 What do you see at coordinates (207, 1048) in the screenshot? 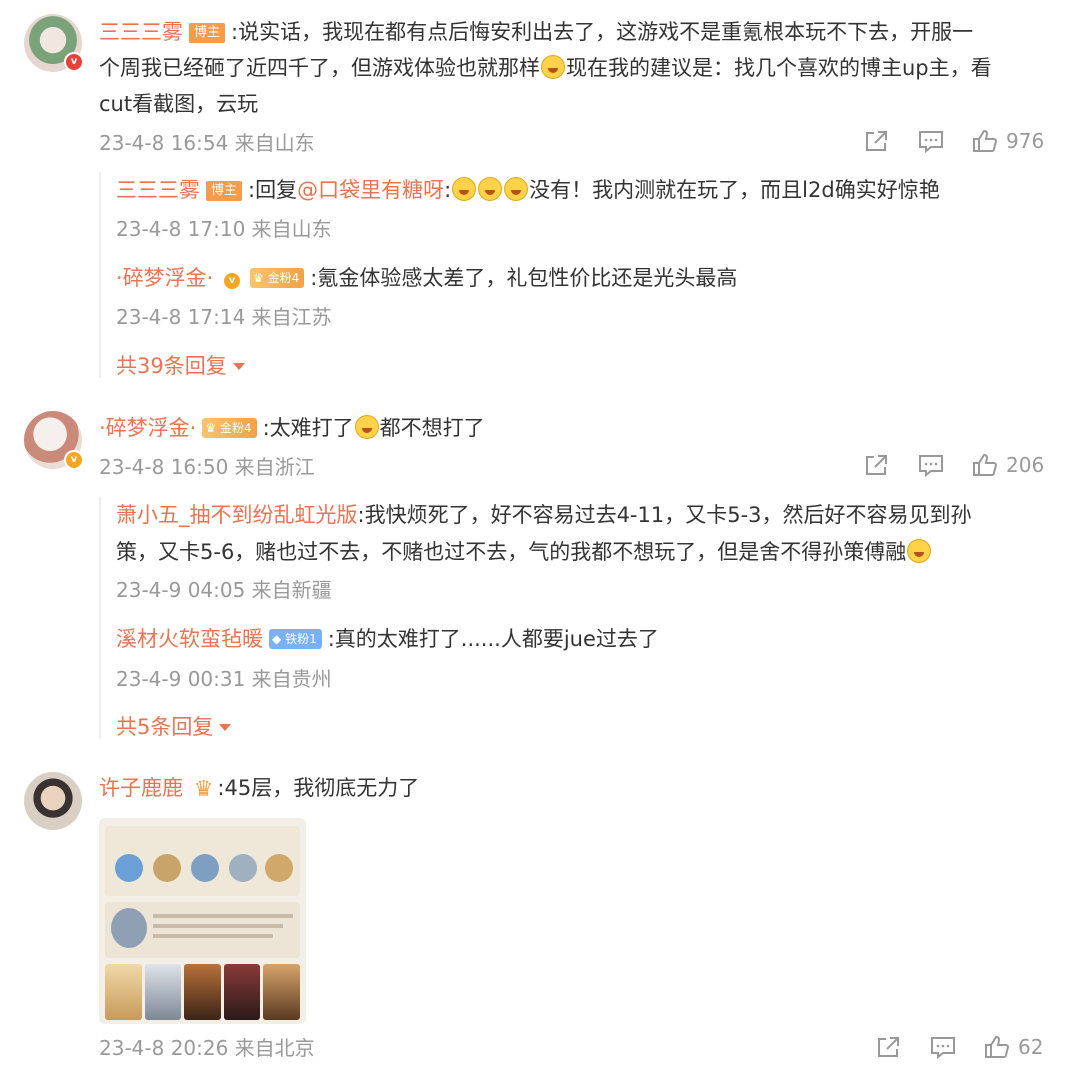
I see `comment-time: 23-4-8 20:26 来自北京` at bounding box center [207, 1048].